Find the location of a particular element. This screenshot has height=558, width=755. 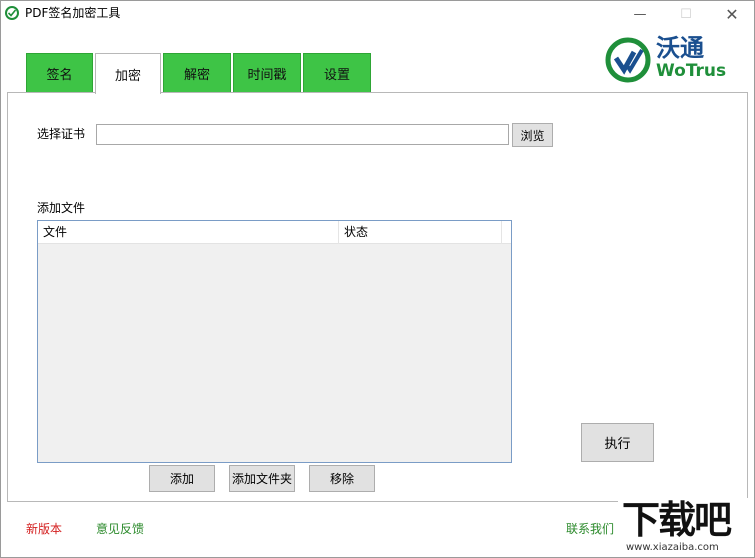

logo-cn-text: 沃通 is located at coordinates (680, 48).